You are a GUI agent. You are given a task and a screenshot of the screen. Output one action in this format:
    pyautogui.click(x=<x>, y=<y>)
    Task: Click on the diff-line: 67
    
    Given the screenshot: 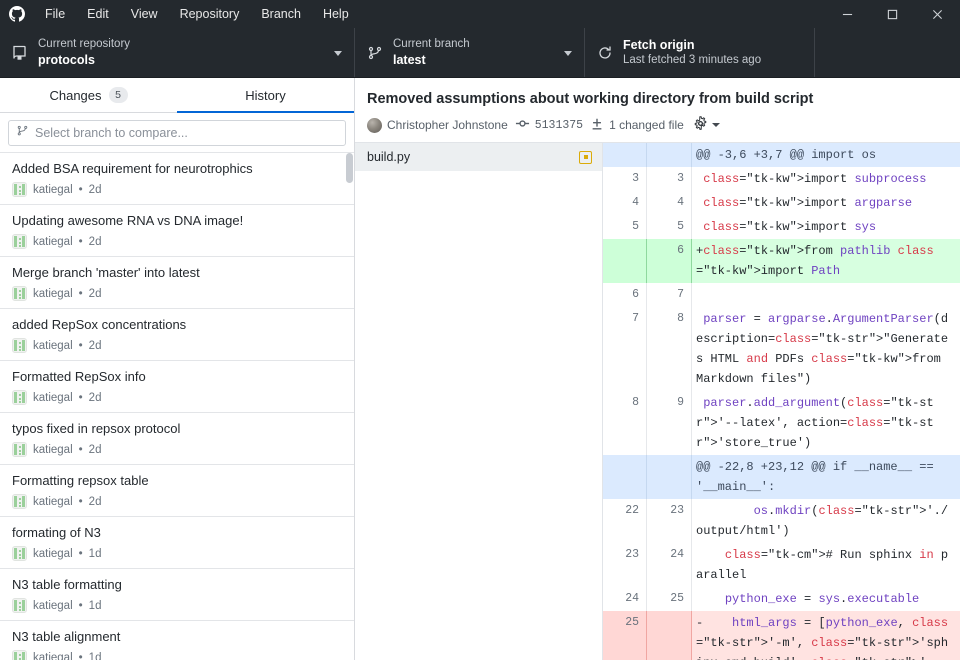 What is the action you would take?
    pyautogui.click(x=781, y=295)
    